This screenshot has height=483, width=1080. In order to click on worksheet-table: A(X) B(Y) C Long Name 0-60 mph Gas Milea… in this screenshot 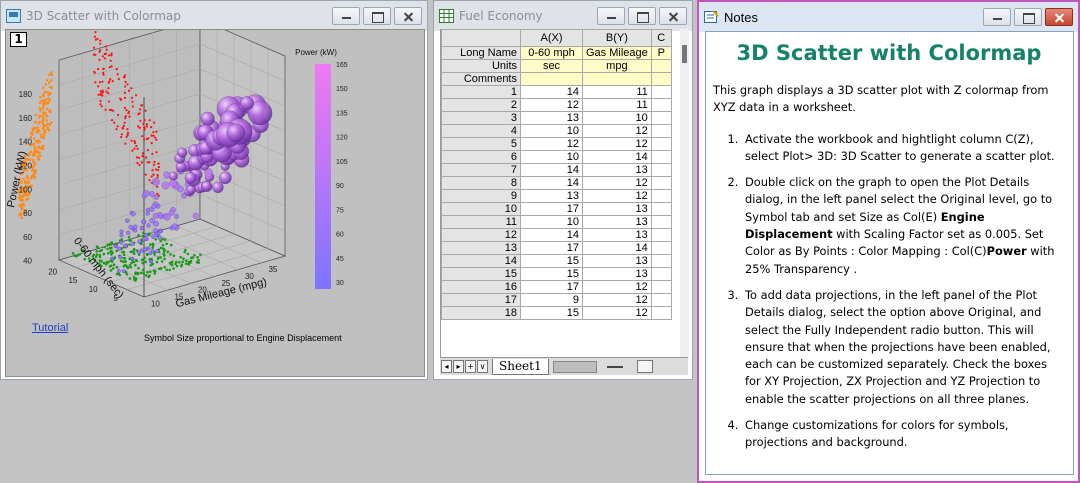, I will do `click(556, 174)`.